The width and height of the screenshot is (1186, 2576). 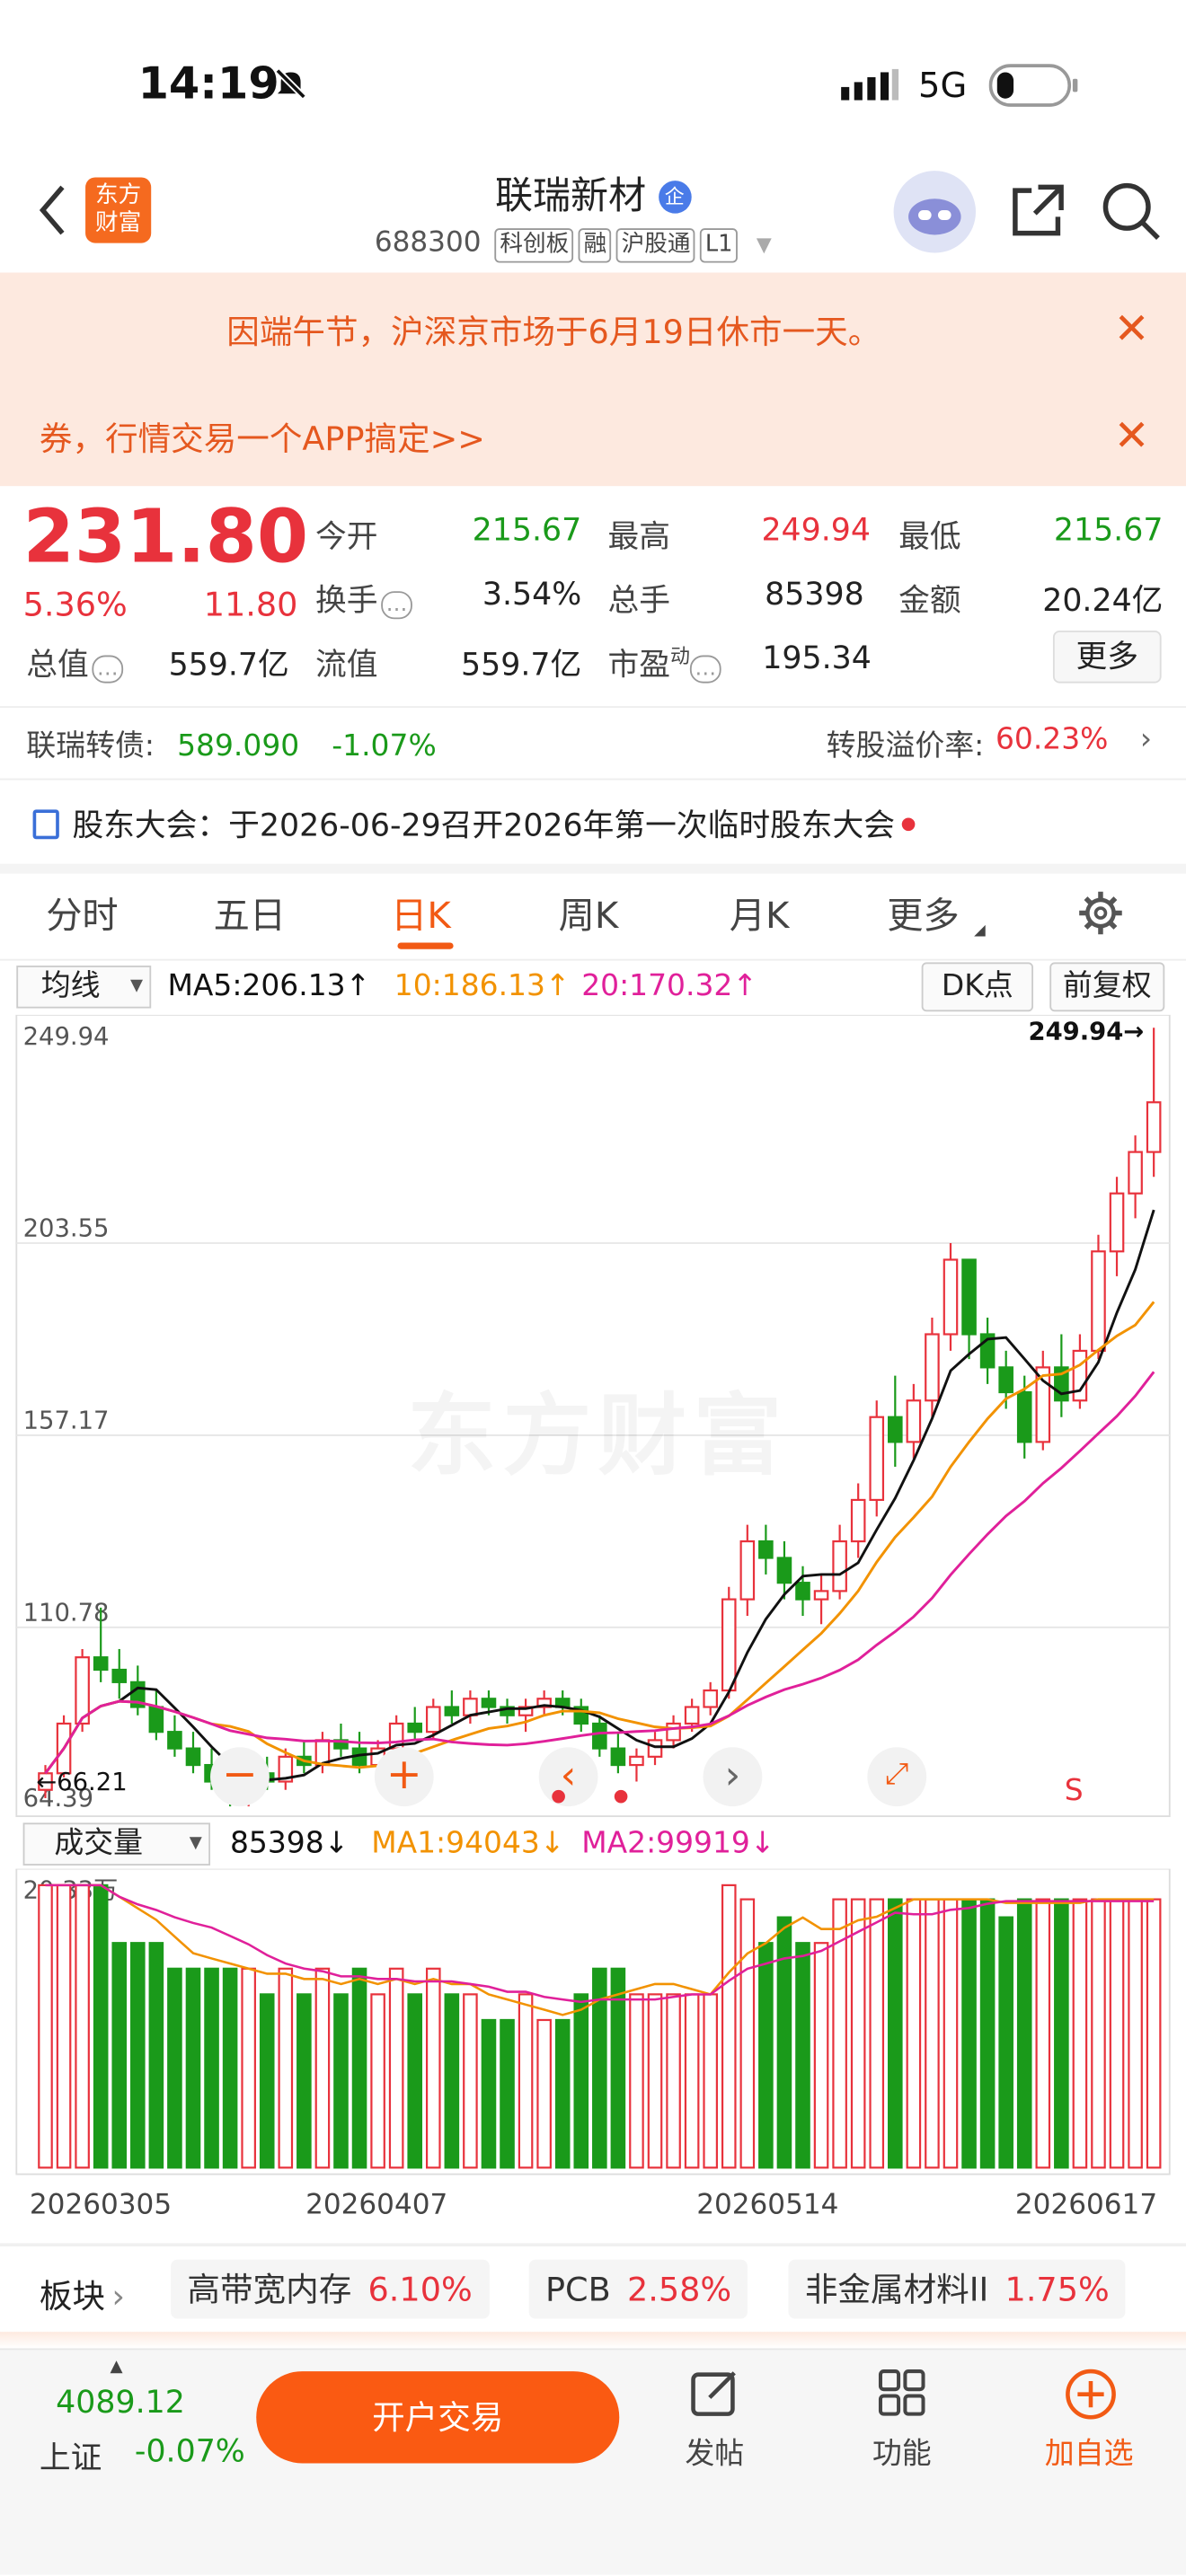 What do you see at coordinates (593, 707) in the screenshot?
I see `divider` at bounding box center [593, 707].